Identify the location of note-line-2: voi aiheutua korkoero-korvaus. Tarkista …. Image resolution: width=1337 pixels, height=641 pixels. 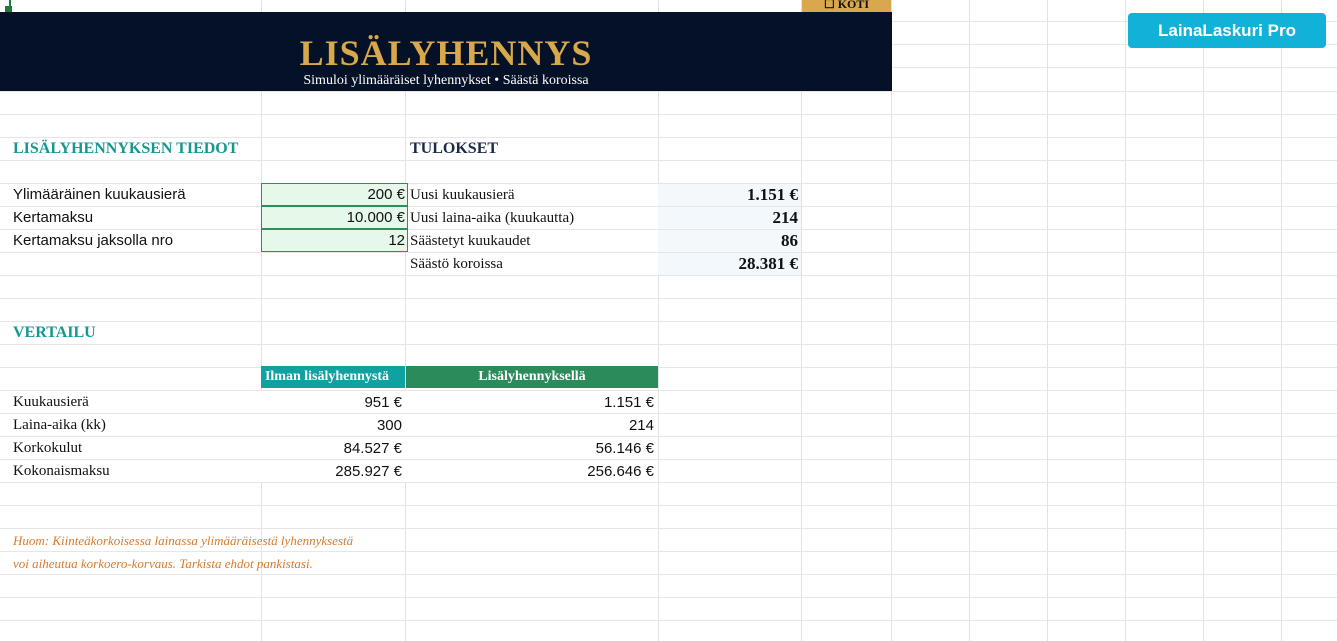
(163, 563).